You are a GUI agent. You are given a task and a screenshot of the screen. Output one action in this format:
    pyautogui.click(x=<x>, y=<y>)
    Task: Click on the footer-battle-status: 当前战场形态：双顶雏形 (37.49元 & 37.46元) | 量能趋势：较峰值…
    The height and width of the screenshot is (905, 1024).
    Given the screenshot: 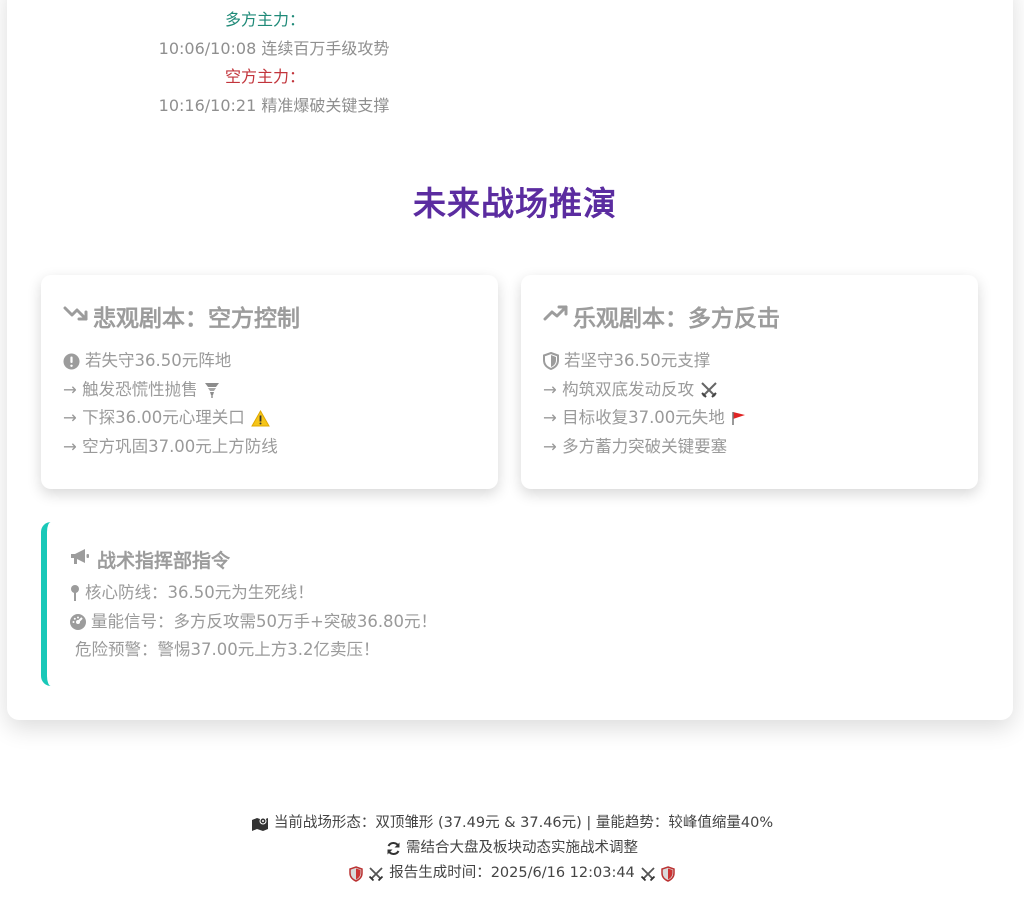 What is the action you would take?
    pyautogui.click(x=523, y=823)
    